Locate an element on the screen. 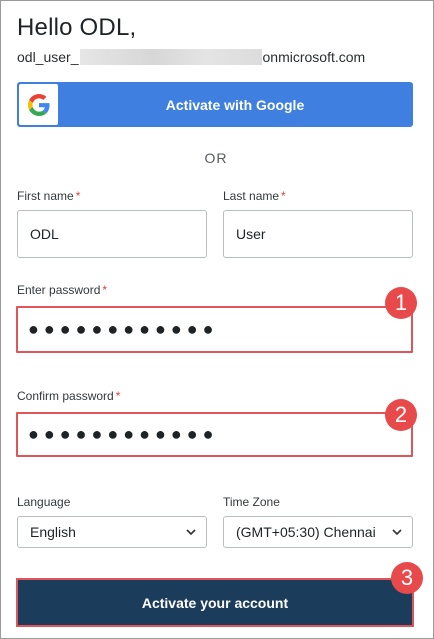 This screenshot has height=639, width=434. activate-button-label: Activate your account is located at coordinates (215, 602).